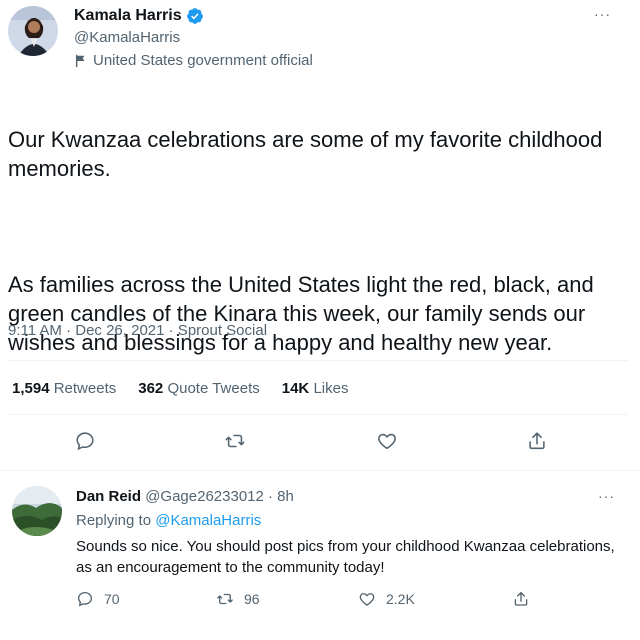 The height and width of the screenshot is (640, 640). Describe the element at coordinates (606, 496) in the screenshot. I see `reply-more-icon: ···` at that location.